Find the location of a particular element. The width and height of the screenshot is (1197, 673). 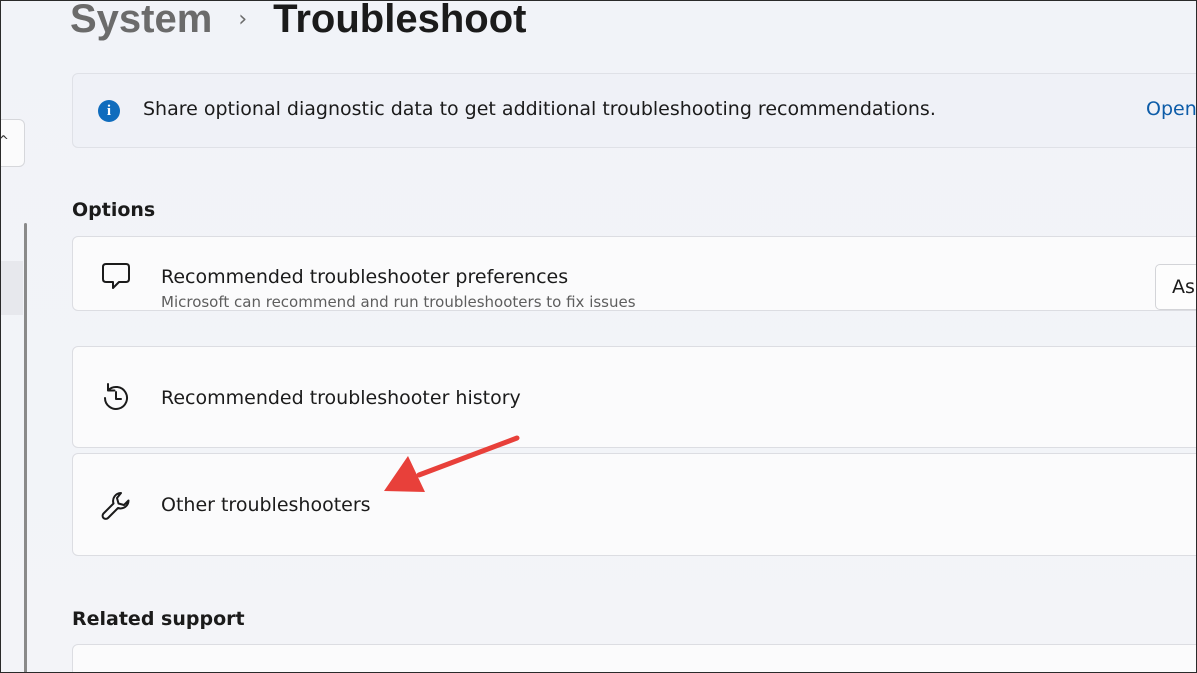

sidebar-selected-item is located at coordinates (12, 288).